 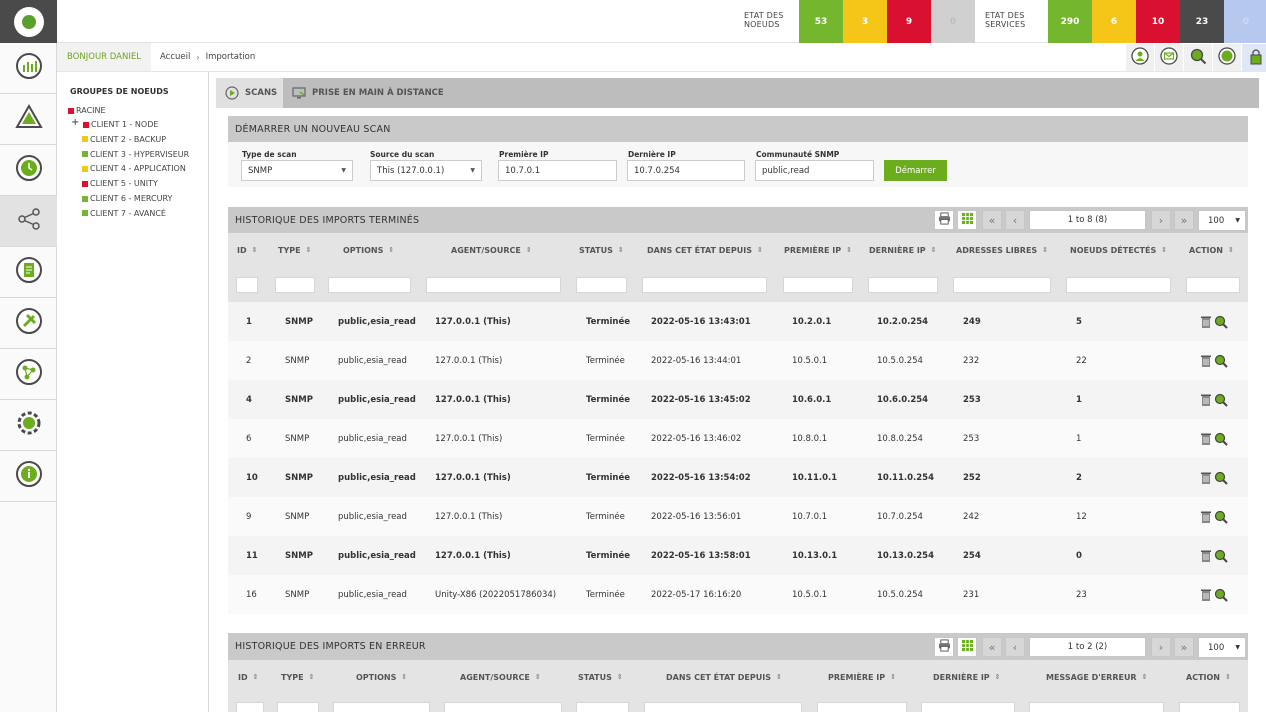 What do you see at coordinates (1002, 250) in the screenshot?
I see `column-header: ADRESSES LIBRES ⇕` at bounding box center [1002, 250].